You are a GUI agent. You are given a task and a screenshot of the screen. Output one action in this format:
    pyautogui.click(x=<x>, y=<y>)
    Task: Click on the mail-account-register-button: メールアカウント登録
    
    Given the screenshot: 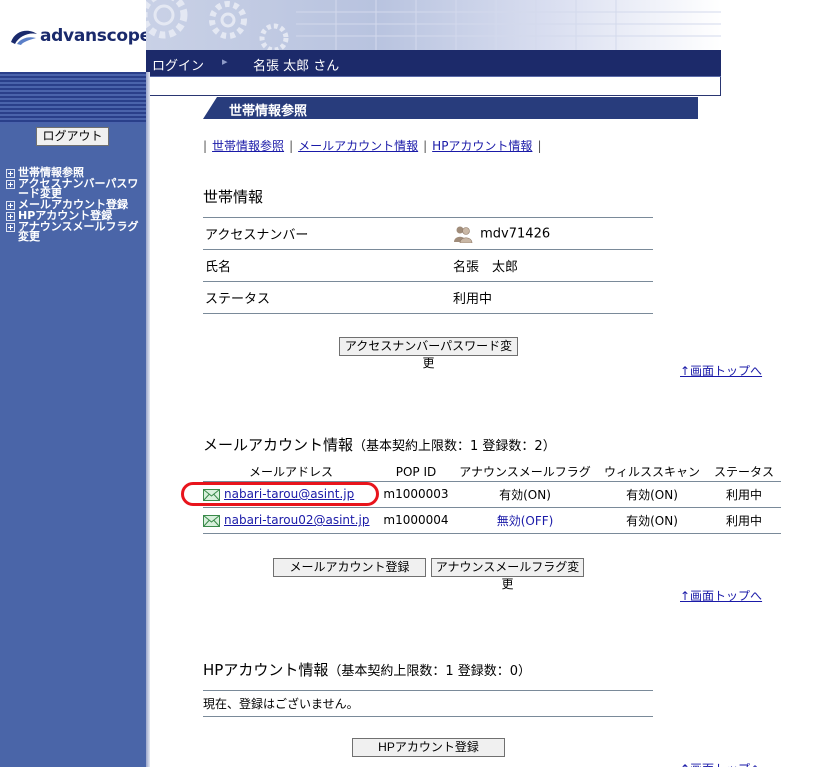 What is the action you would take?
    pyautogui.click(x=349, y=567)
    